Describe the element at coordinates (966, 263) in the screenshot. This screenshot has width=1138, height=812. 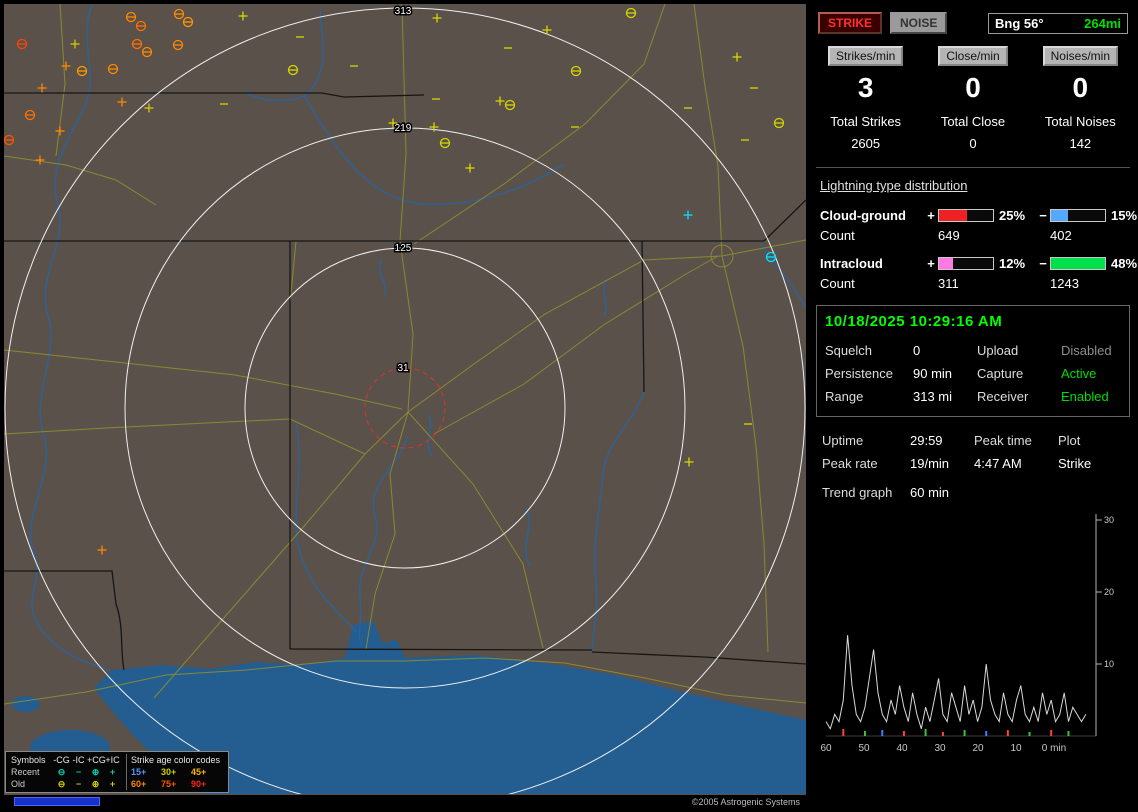
I see `ic-positive-bar` at that location.